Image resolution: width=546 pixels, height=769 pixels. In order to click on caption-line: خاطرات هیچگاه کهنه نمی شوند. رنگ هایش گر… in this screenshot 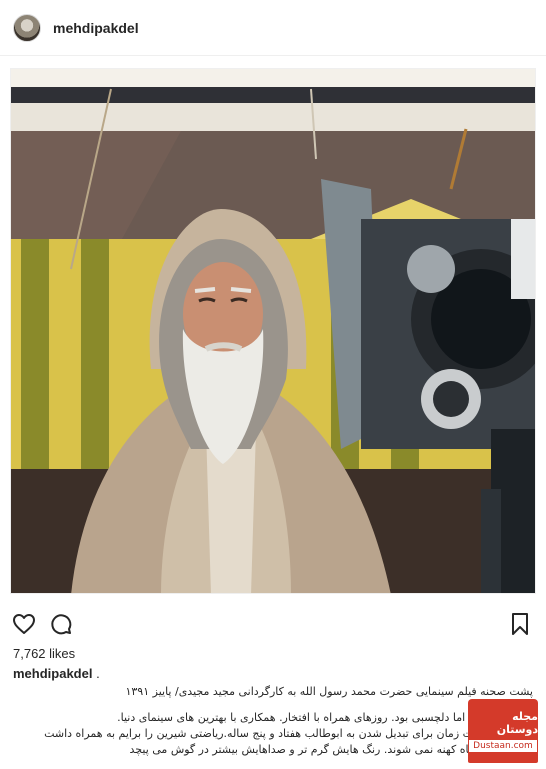, I will do `click(331, 749)`.